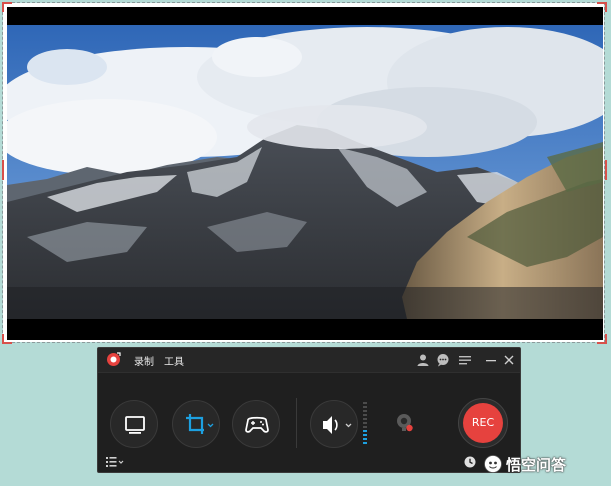 The image size is (611, 486). Describe the element at coordinates (470, 462) in the screenshot. I see `clock-icon` at that location.